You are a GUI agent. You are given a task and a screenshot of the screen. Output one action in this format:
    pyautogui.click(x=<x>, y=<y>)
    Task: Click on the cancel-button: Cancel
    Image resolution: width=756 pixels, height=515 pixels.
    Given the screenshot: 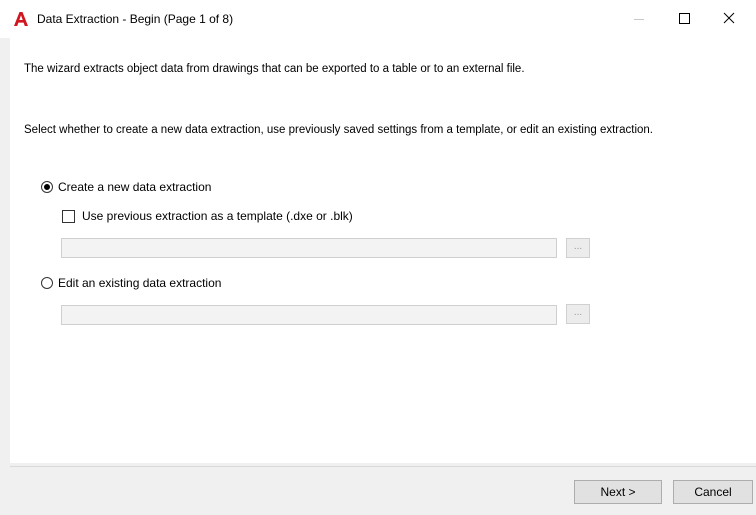 What is the action you would take?
    pyautogui.click(x=713, y=492)
    